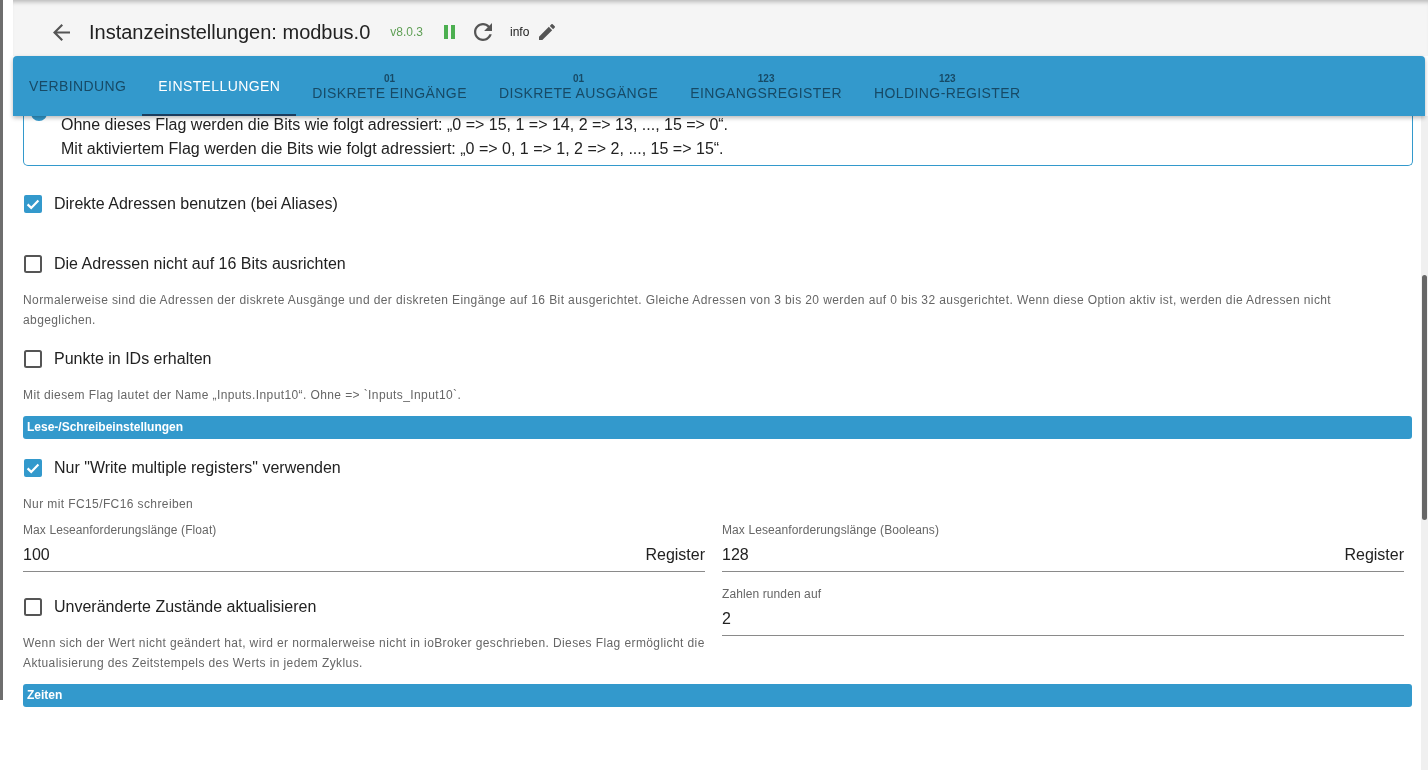 The height and width of the screenshot is (770, 1428). I want to click on help-text: Normalerweise sind die Adressen der diskrete Ausgänge und der diskreten Eingänge auf 16 Bit ausgerichtet. Gleiche Adressen von 3 bis 20 werden auf 0 bis 32 ausgerichtet. Wenn diese Option aktiv ist, werden die Adressen nicht abgeglichen., so click(678, 310).